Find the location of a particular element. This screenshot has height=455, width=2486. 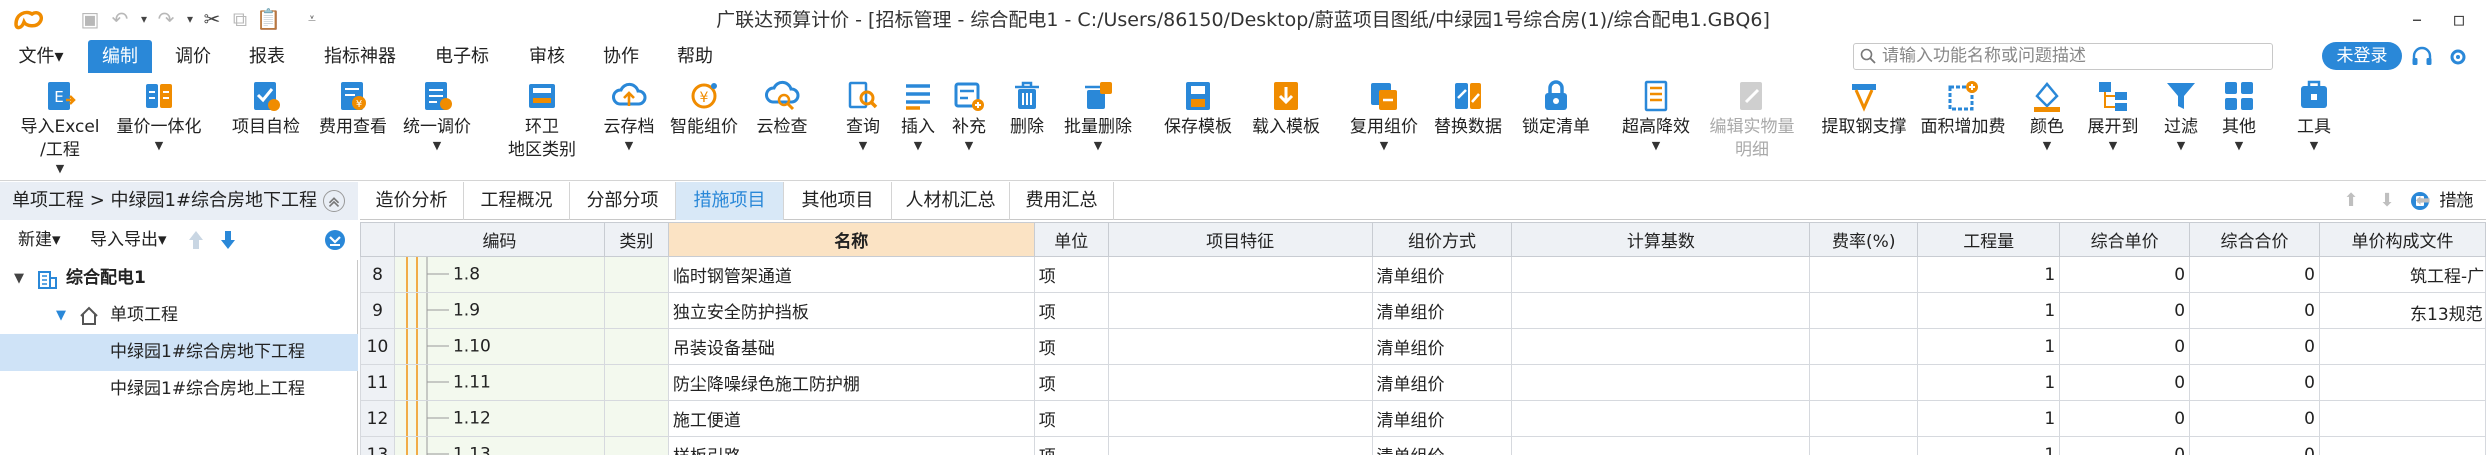

table-row: 12 1.12 施工便道项清单组价 1 0 0 is located at coordinates (1423, 418).